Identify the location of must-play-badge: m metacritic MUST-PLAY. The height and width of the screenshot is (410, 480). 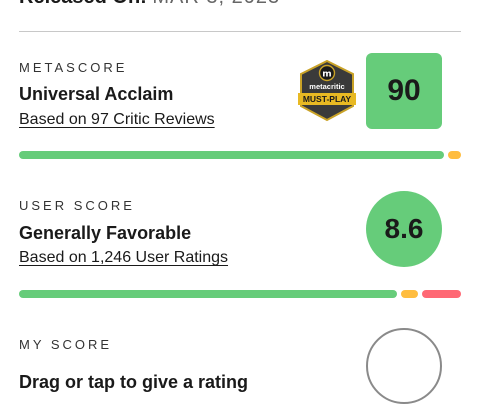
(327, 91).